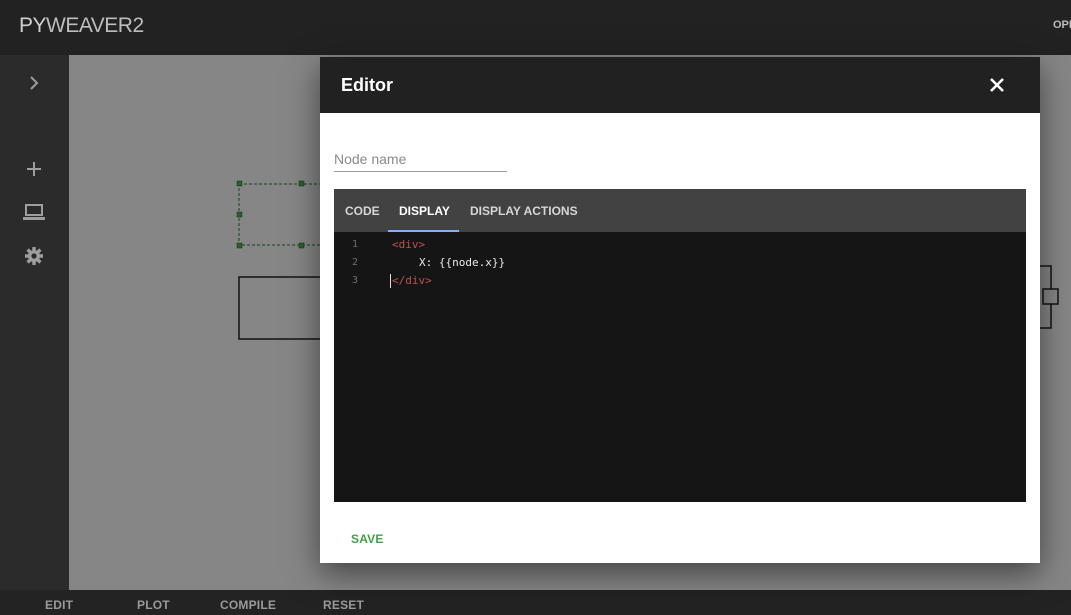 This screenshot has width=1071, height=615. Describe the element at coordinates (424, 210) in the screenshot. I see `tab-display: DISPLAY` at that location.